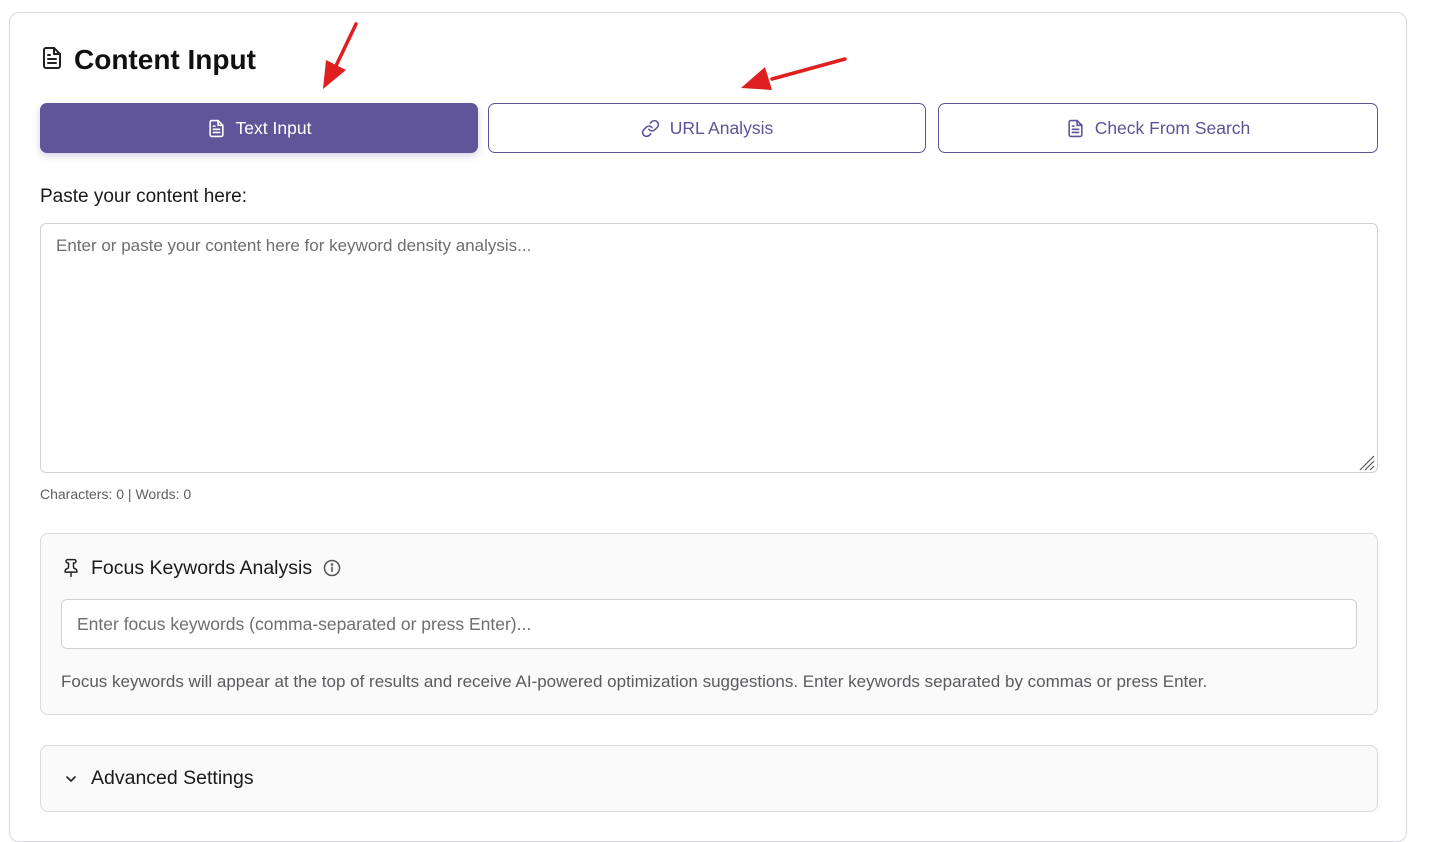 Image resolution: width=1452 pixels, height=842 pixels. Describe the element at coordinates (116, 494) in the screenshot. I see `character-word-count: Characters: 0 | Words: 0` at that location.